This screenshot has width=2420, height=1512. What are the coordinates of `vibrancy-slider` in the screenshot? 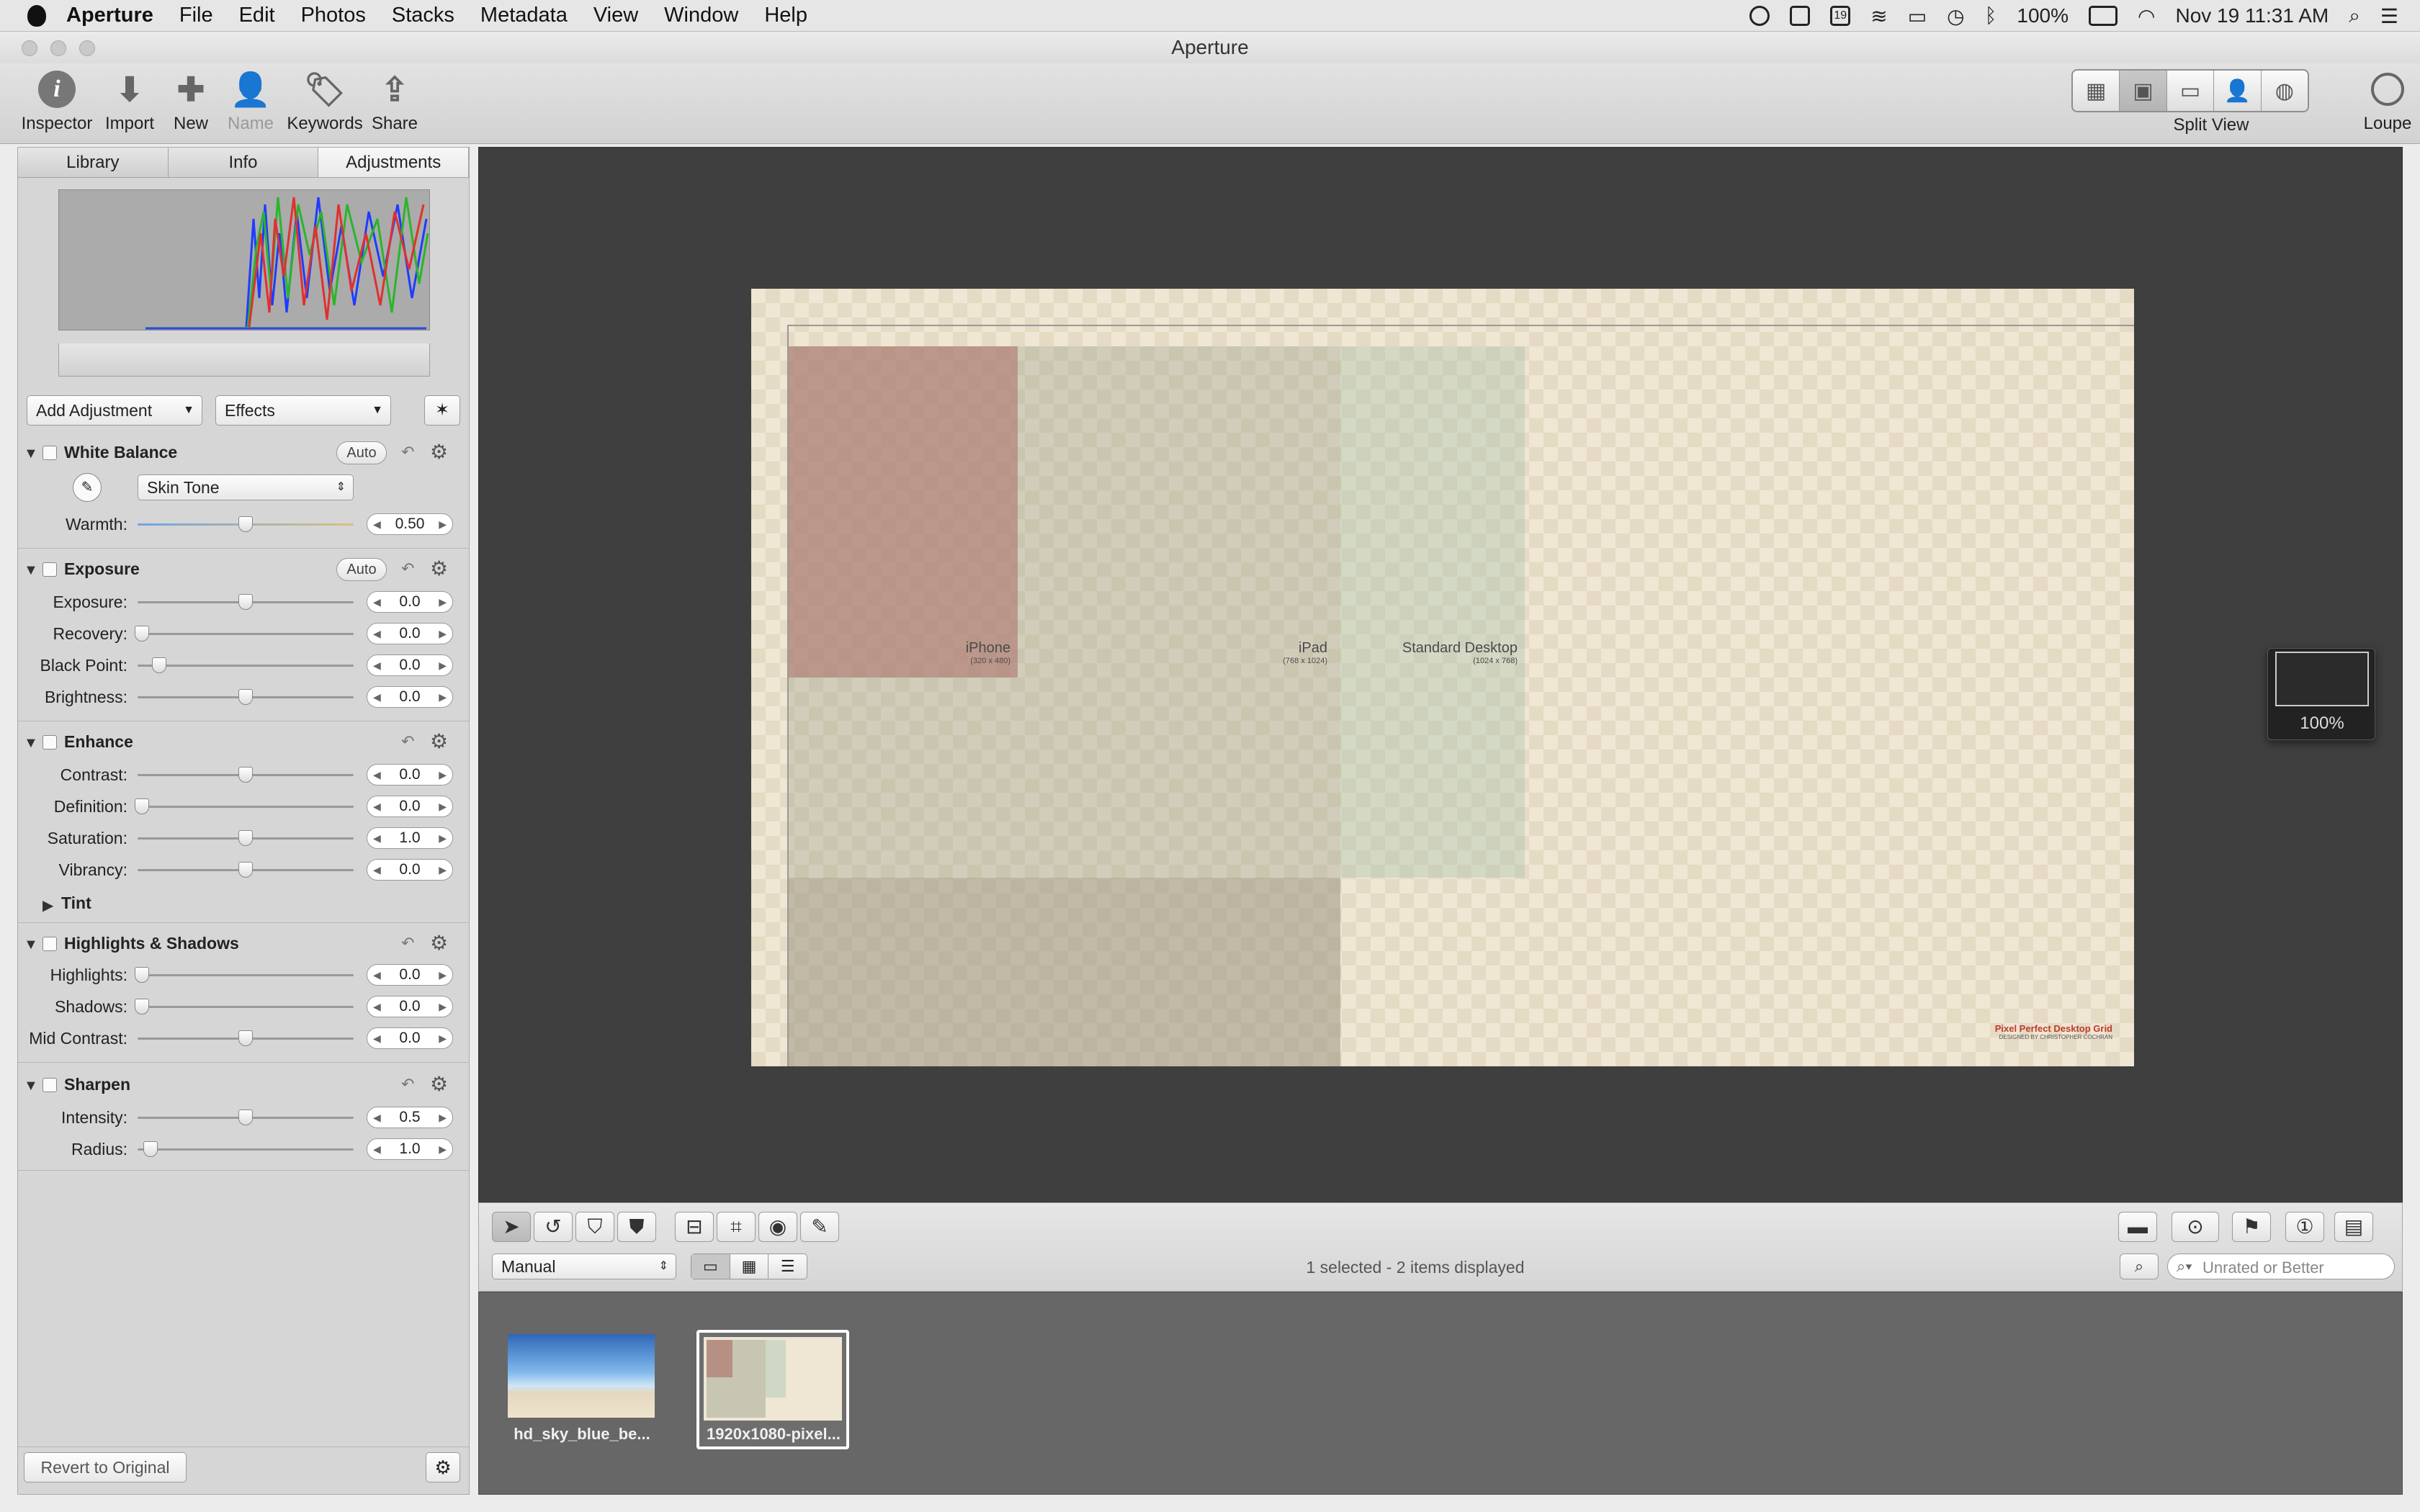 It's located at (246, 870).